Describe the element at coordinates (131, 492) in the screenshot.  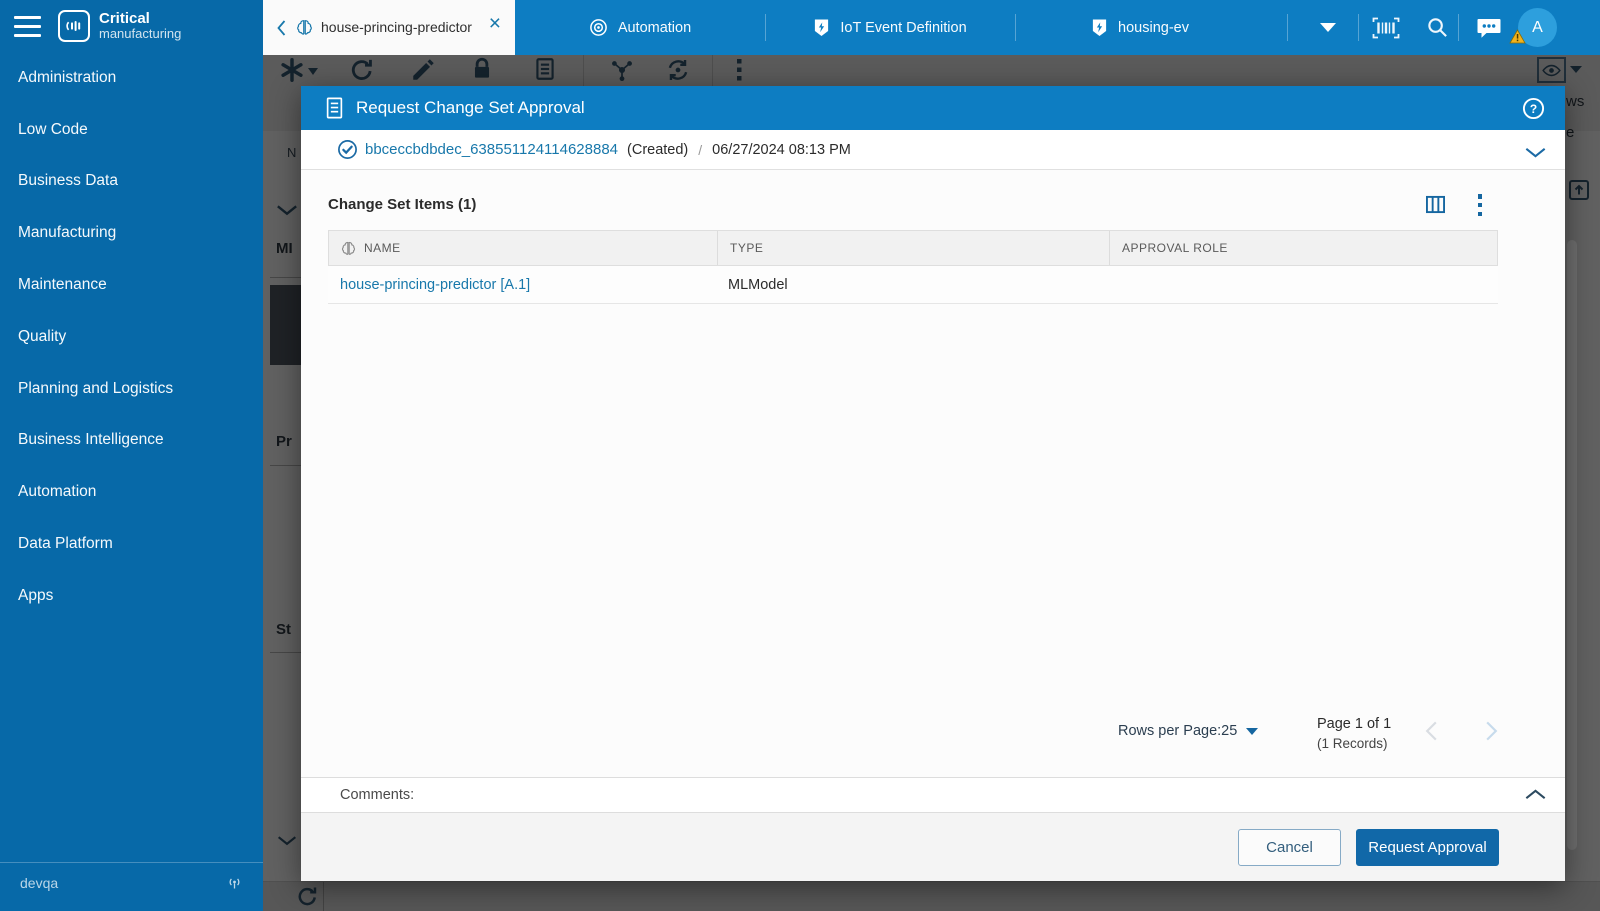
I see `sidebar-item-automation: Automation` at that location.